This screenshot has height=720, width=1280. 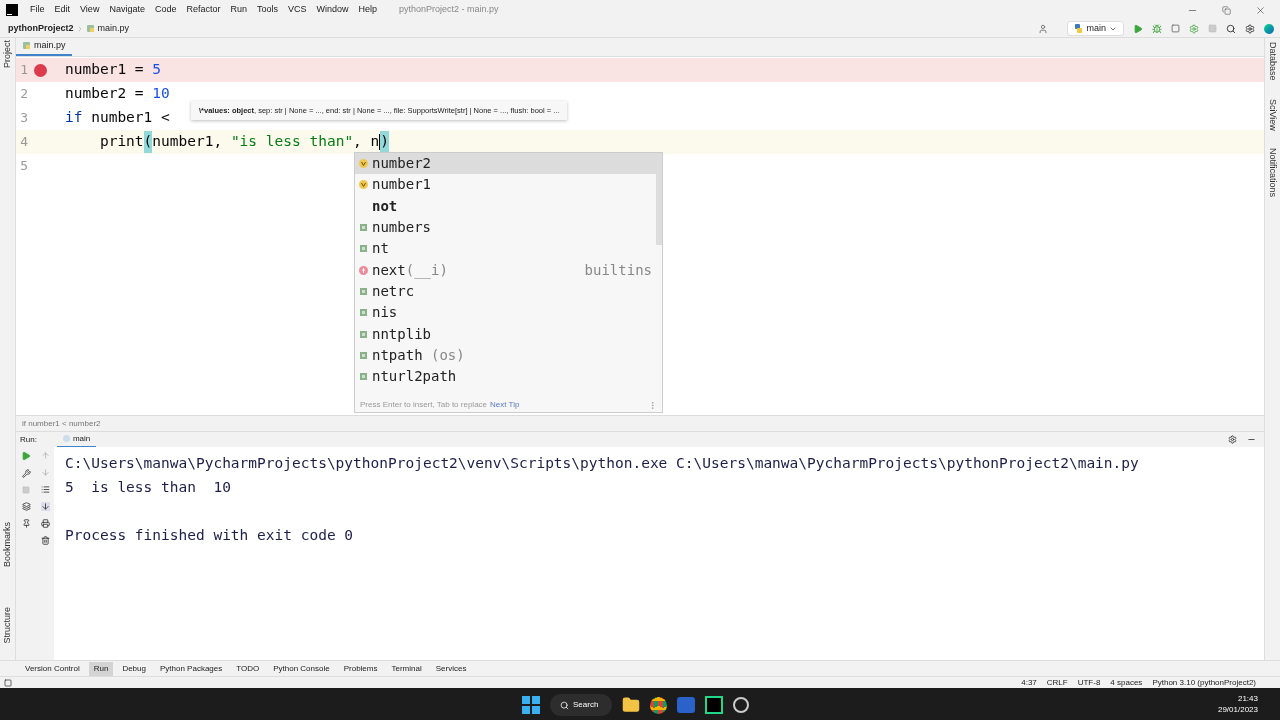 What do you see at coordinates (406, 668) in the screenshot?
I see `tool-window-button: Terminal` at bounding box center [406, 668].